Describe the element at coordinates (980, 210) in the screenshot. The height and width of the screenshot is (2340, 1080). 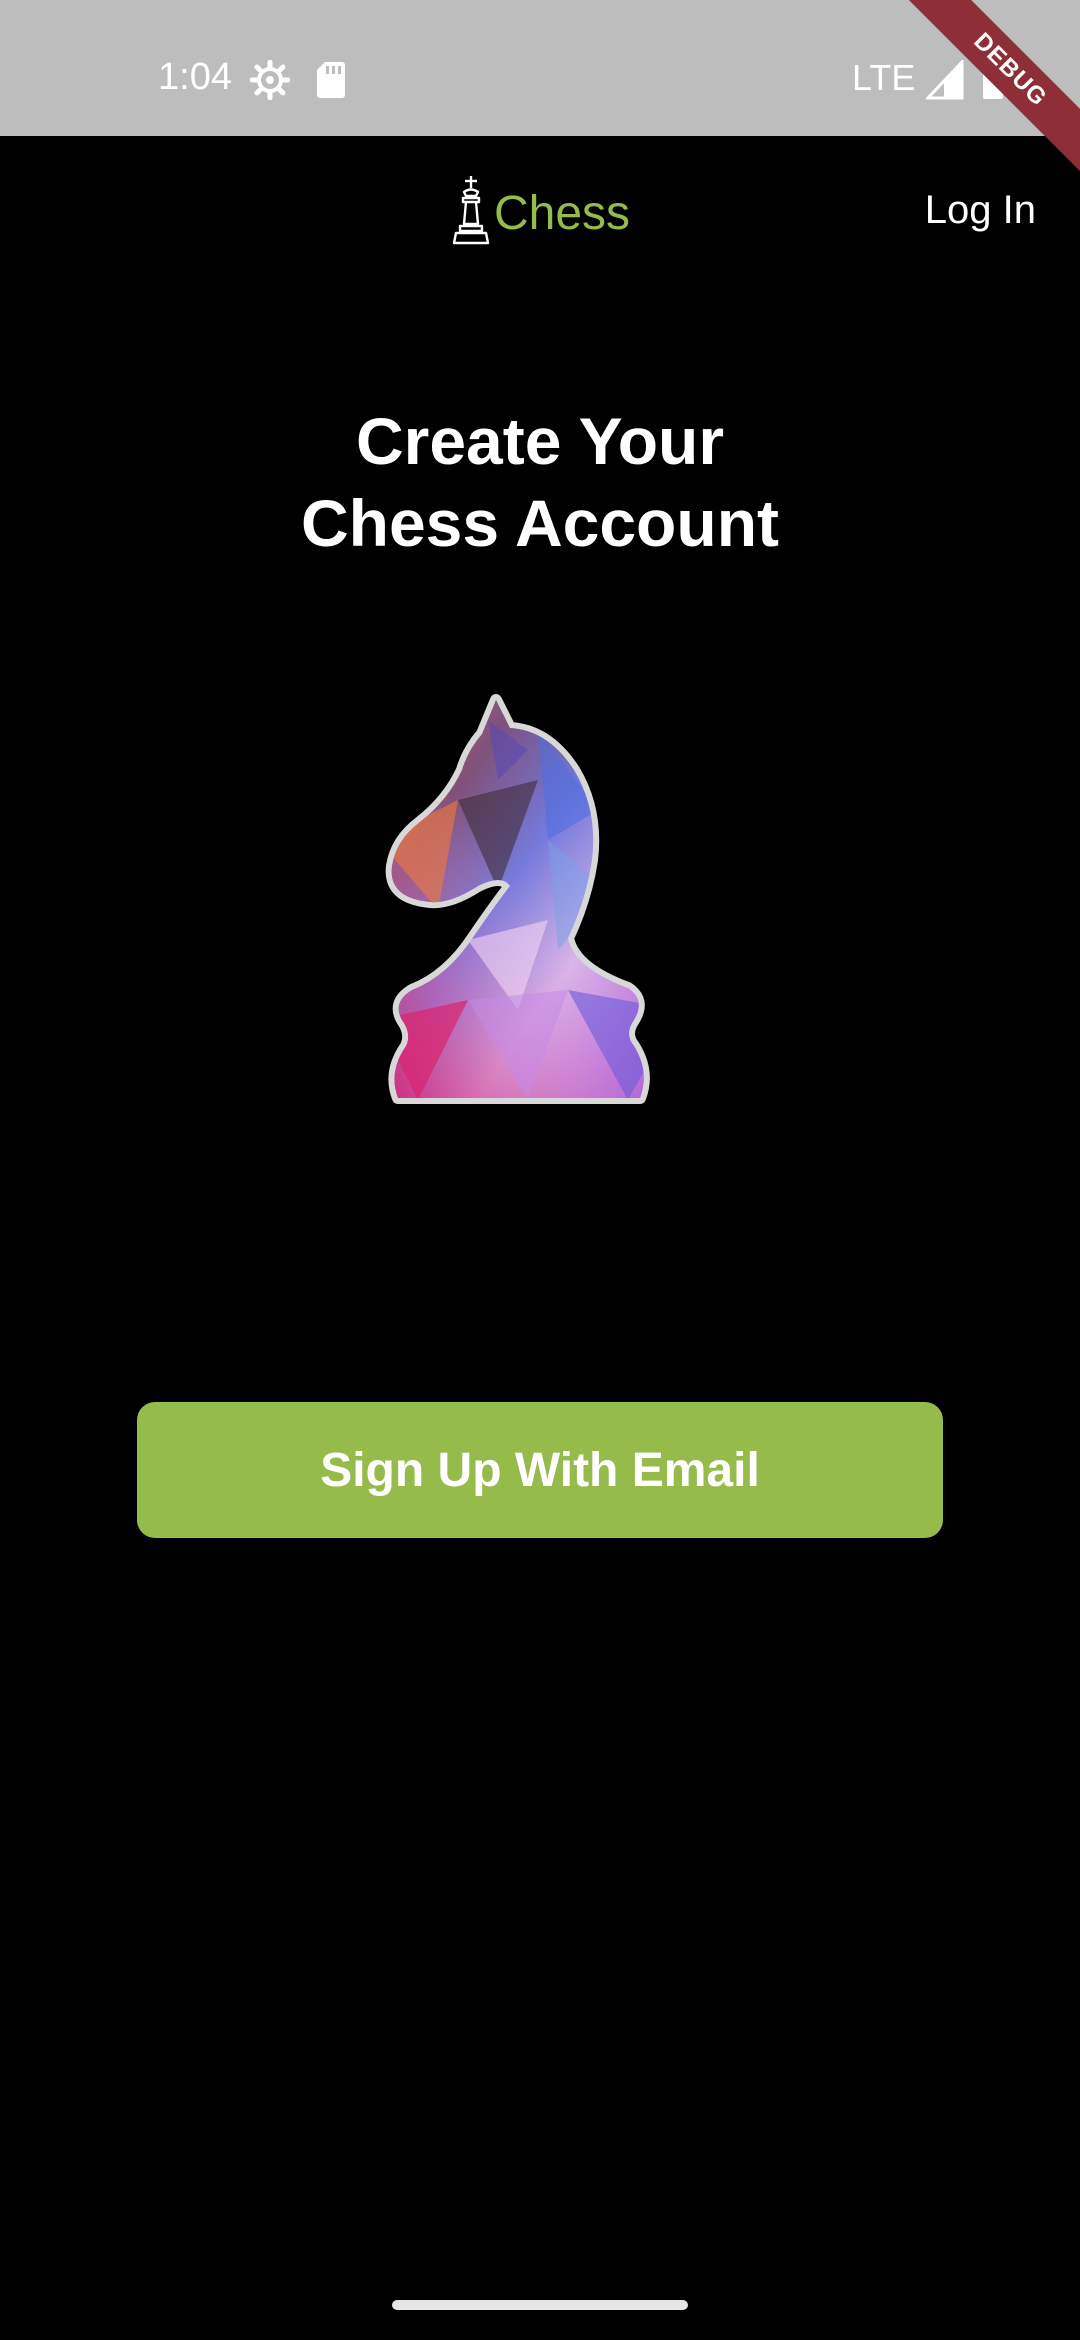
I see `login-button: Log In` at that location.